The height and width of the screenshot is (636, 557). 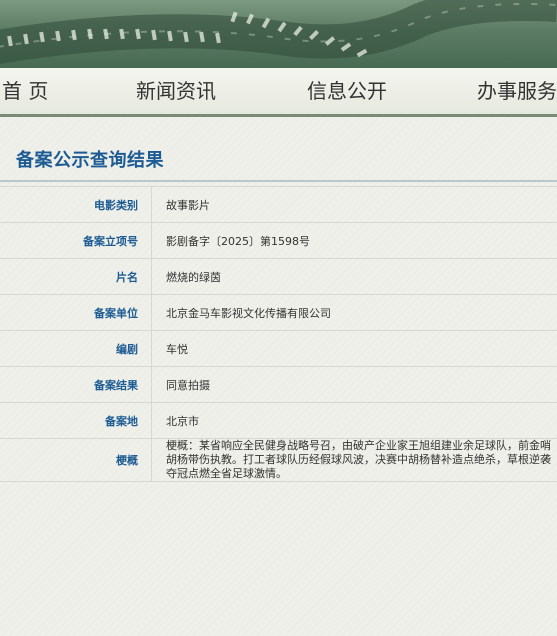 I want to click on field-label: 备案单位, so click(x=76, y=312).